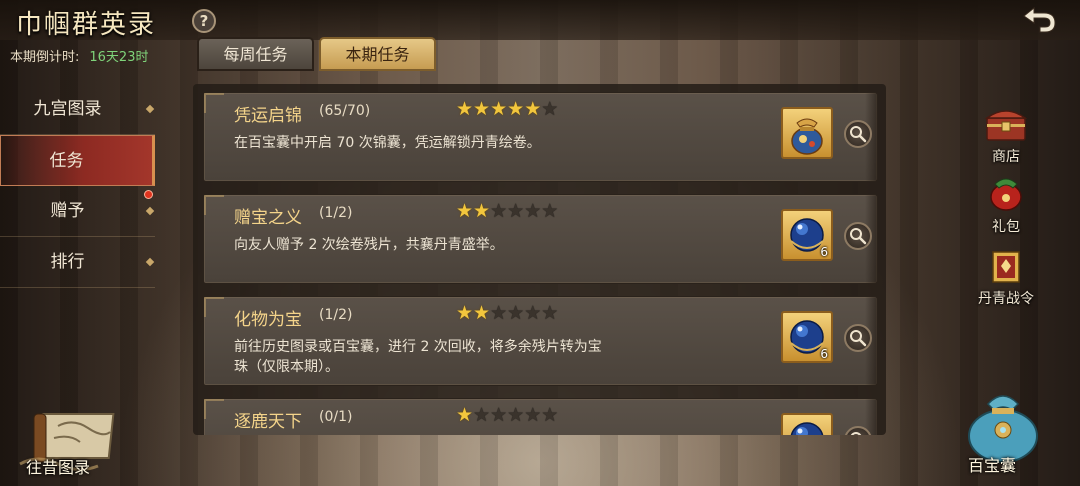  I want to click on task-name: 赠宝之义, so click(268, 218).